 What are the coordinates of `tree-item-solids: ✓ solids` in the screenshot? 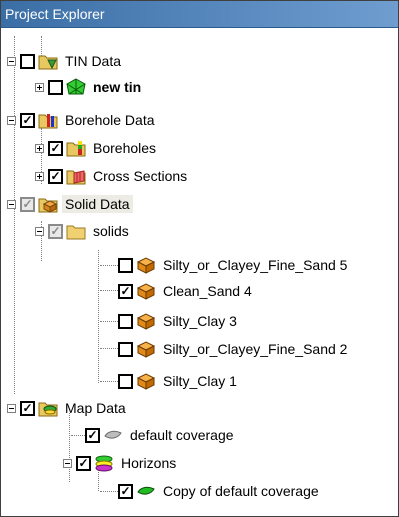 It's located at (83, 231).